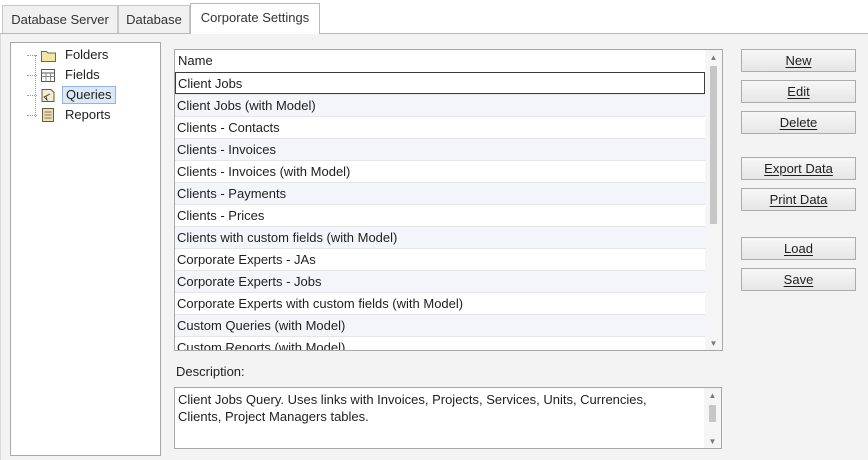 Image resolution: width=868 pixels, height=460 pixels. I want to click on tree-item-reports: Reports, so click(70, 115).